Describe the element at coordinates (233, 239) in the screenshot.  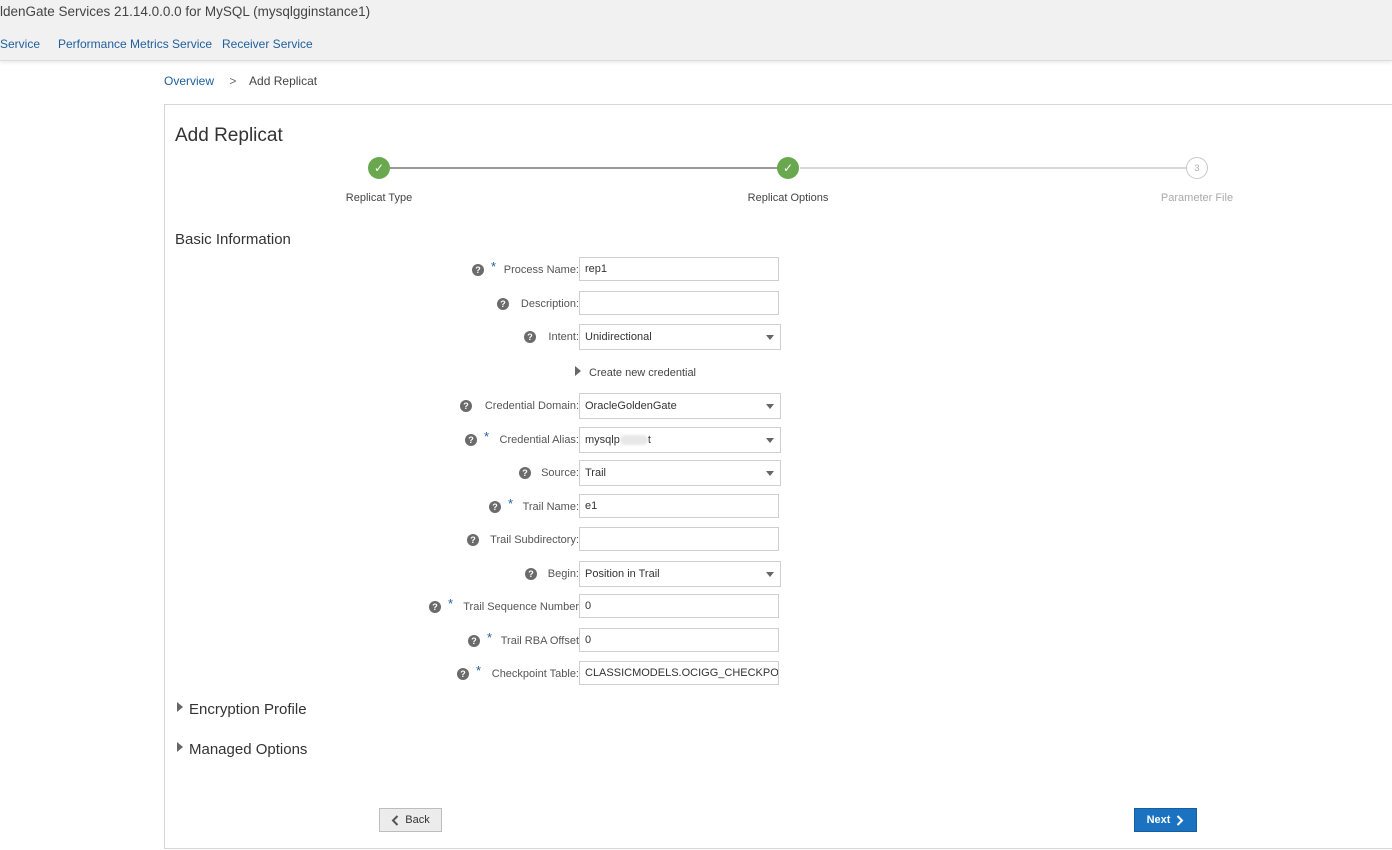
I see `basic-information-heading: Basic Information` at that location.